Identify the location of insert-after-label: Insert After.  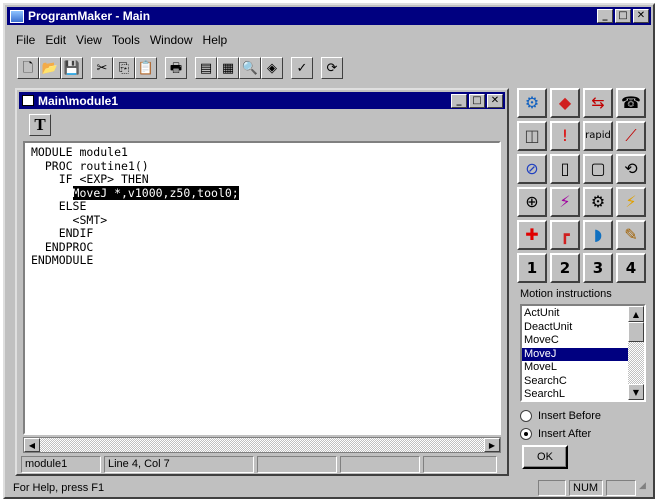
(565, 434).